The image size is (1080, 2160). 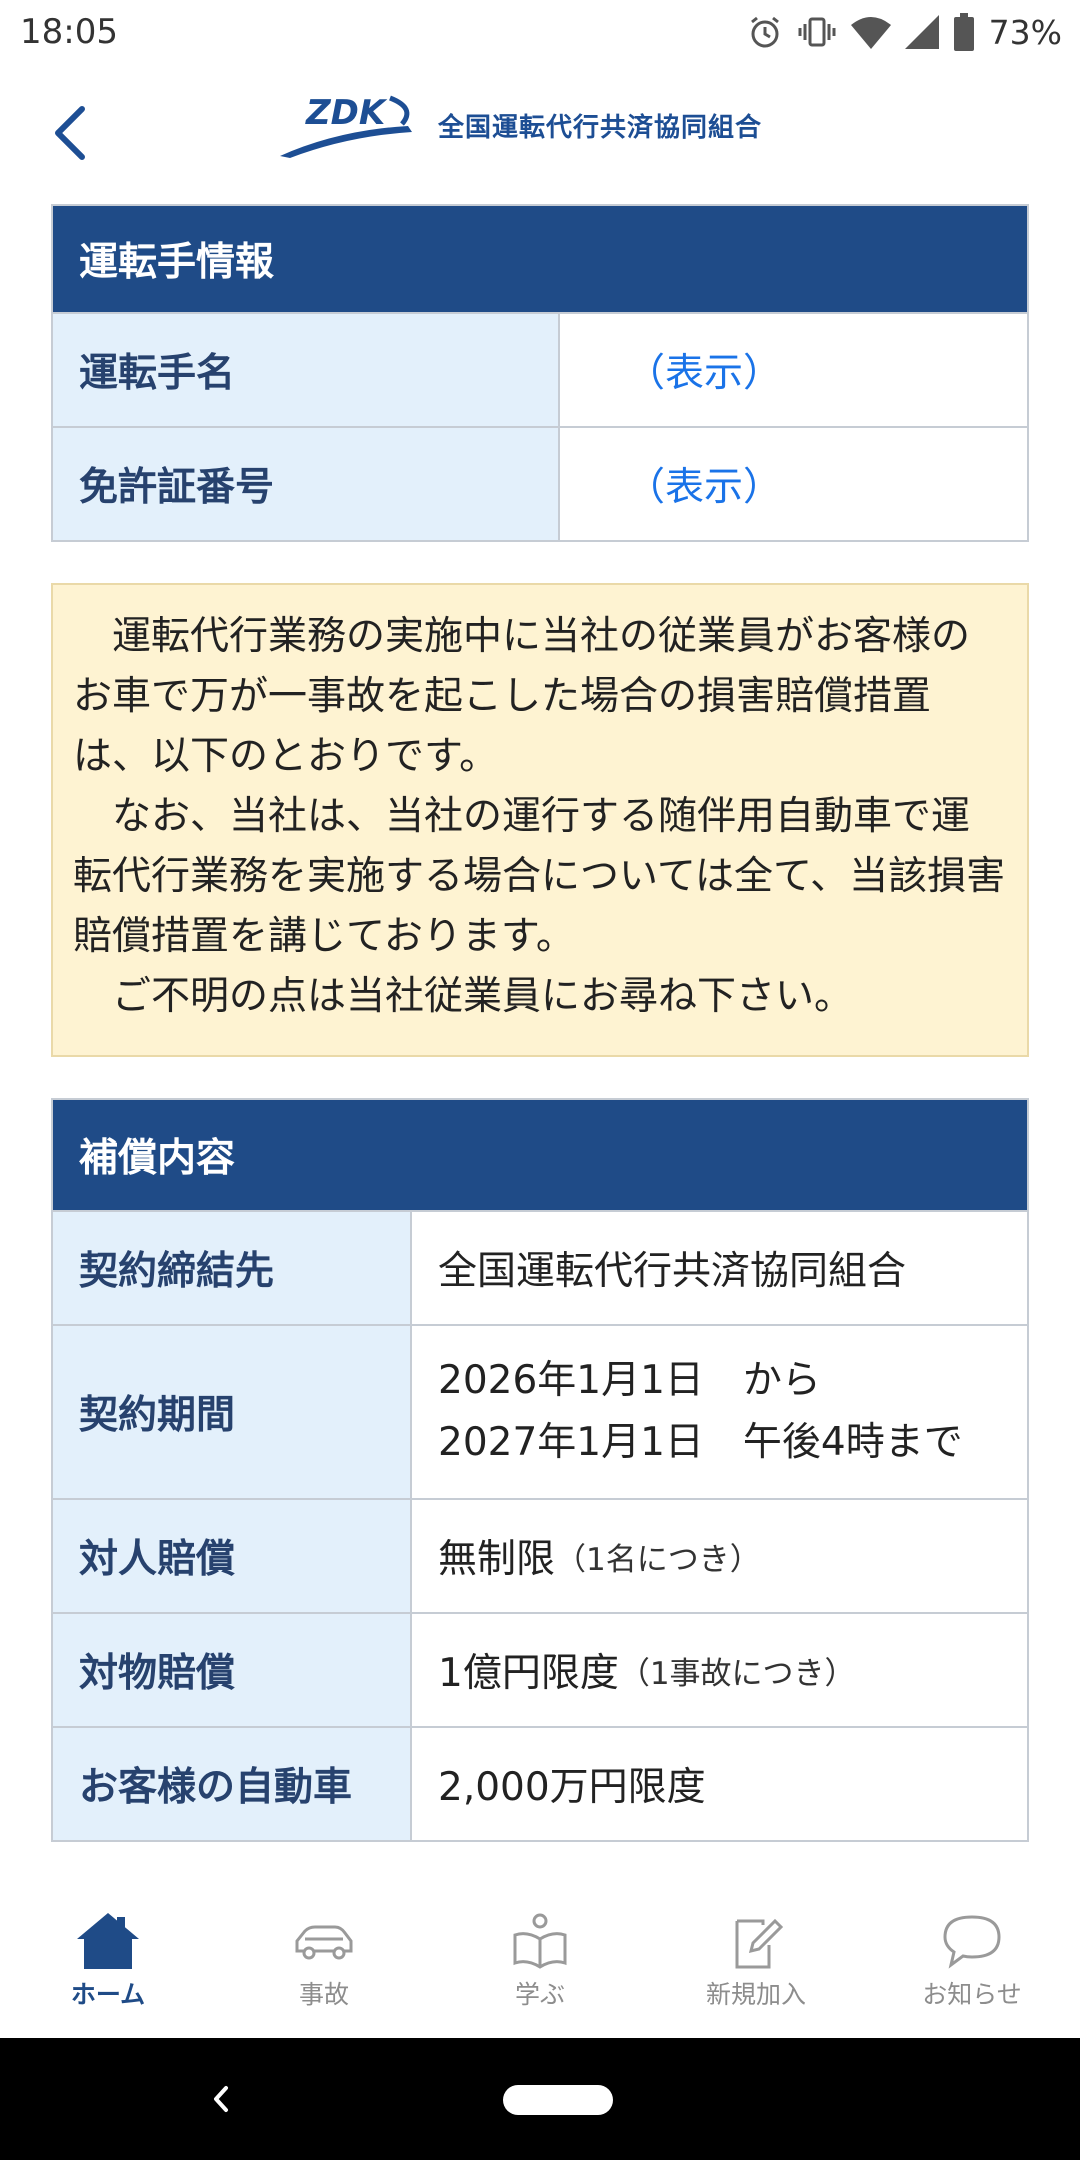 I want to click on nav-learn: 学ぶ, so click(x=540, y=1961).